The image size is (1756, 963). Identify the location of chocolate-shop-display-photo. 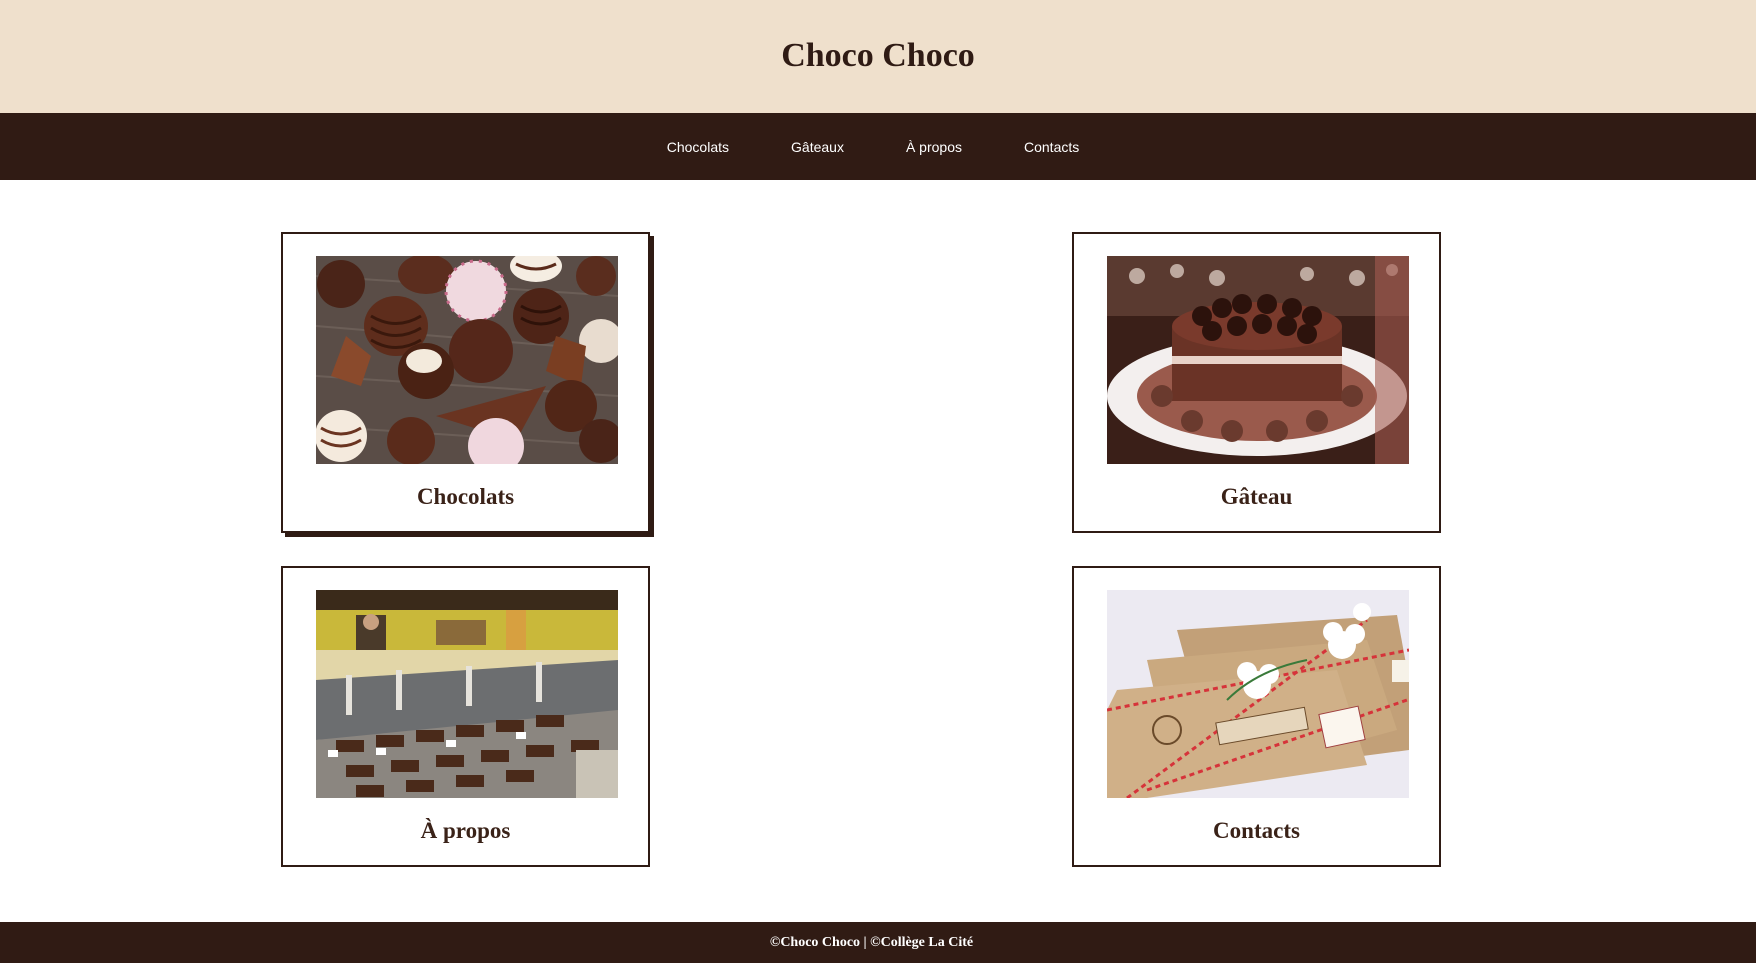
(467, 694).